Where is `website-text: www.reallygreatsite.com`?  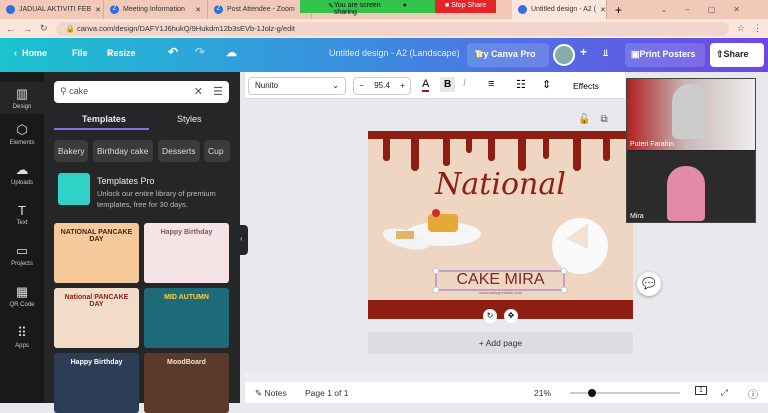
website-text: www.reallygreatsite.com is located at coordinates (500, 292).